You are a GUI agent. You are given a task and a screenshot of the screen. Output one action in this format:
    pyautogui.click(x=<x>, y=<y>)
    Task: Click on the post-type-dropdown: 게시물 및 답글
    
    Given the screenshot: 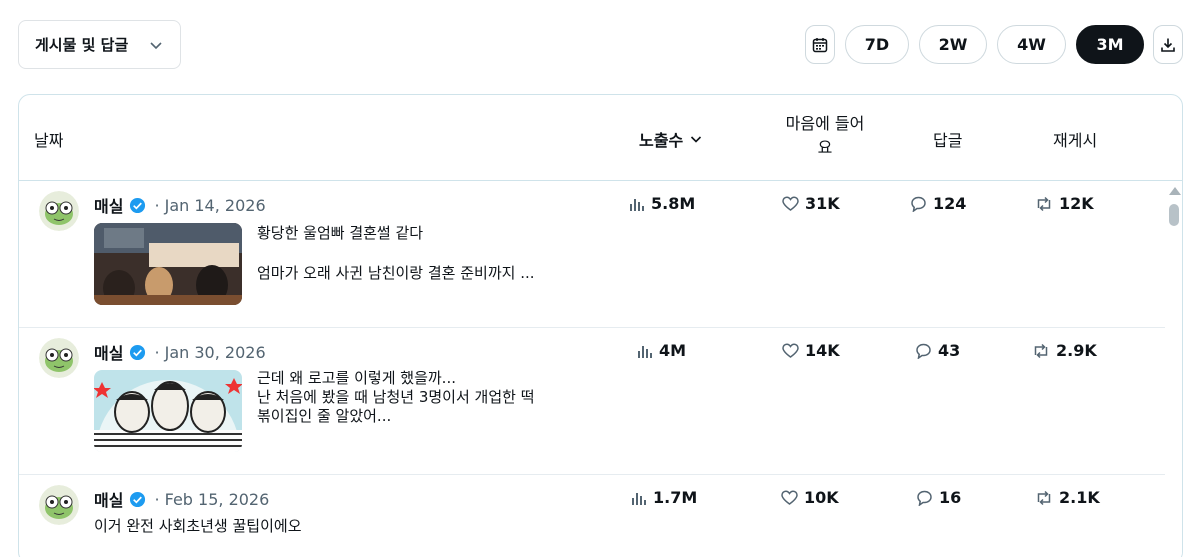 What is the action you would take?
    pyautogui.click(x=99, y=44)
    